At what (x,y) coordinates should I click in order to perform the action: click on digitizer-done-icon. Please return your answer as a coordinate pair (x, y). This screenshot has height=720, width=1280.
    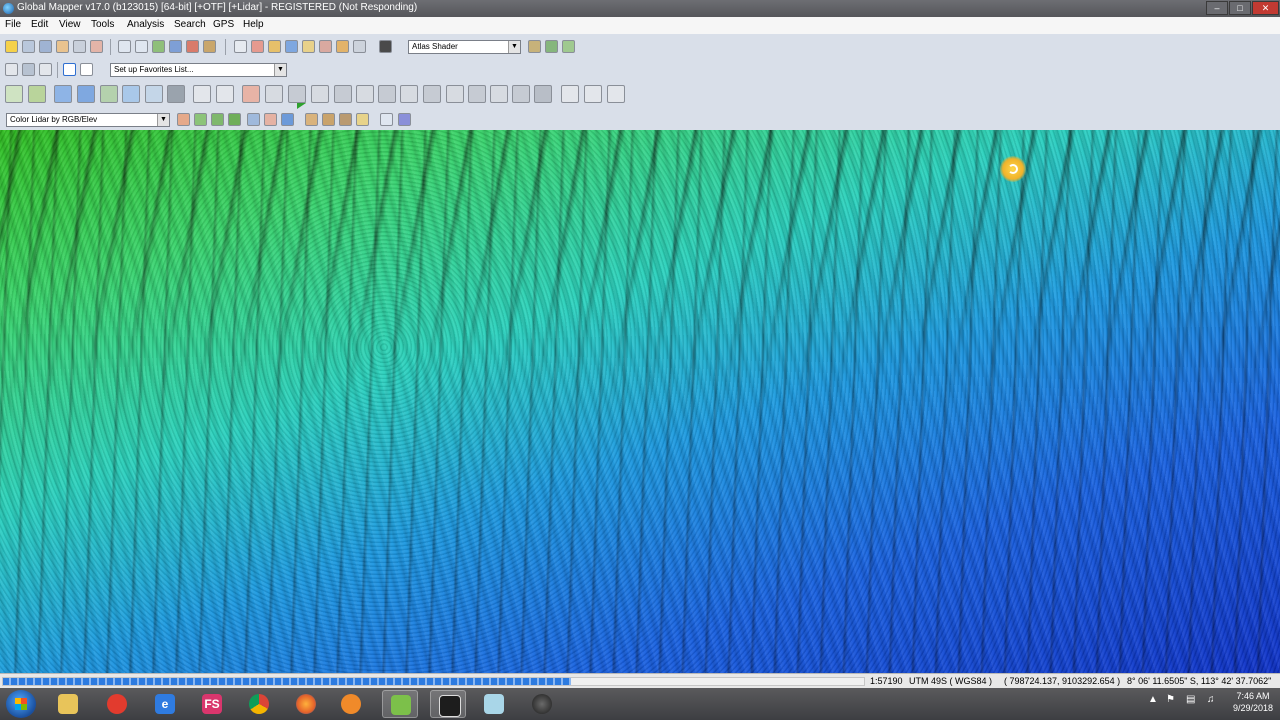
    Looking at the image, I should click on (616, 94).